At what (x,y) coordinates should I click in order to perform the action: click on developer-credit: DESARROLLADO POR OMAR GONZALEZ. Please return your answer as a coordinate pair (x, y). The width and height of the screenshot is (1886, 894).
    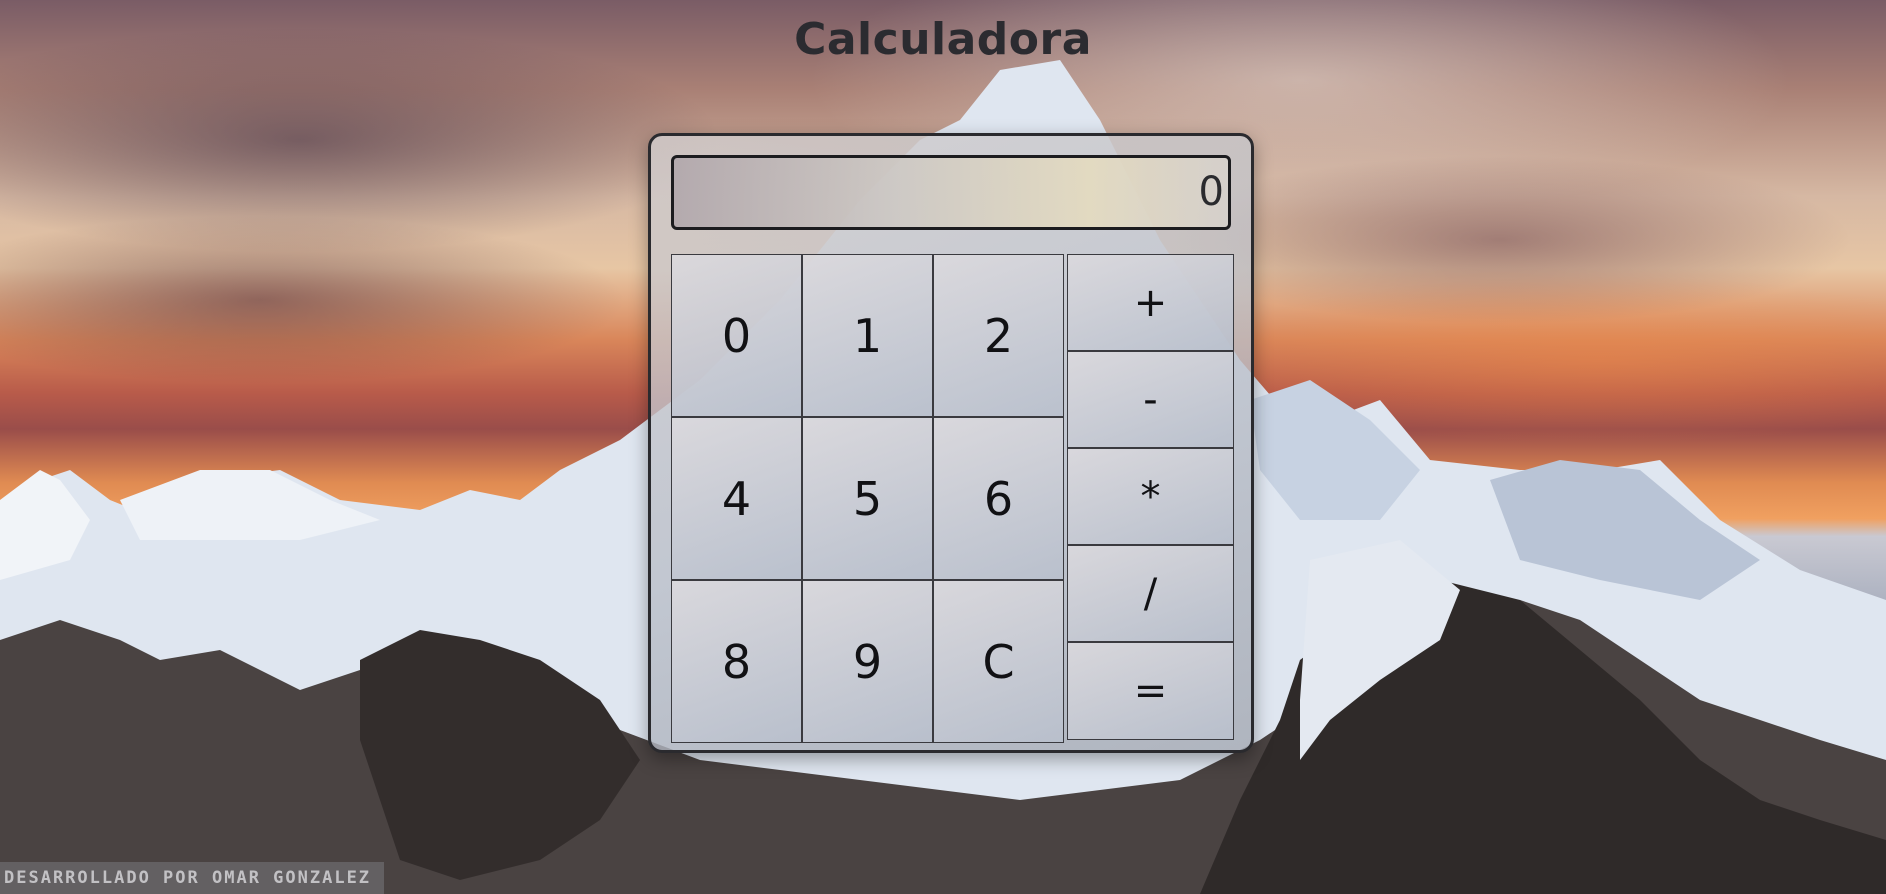
    Looking at the image, I should click on (192, 878).